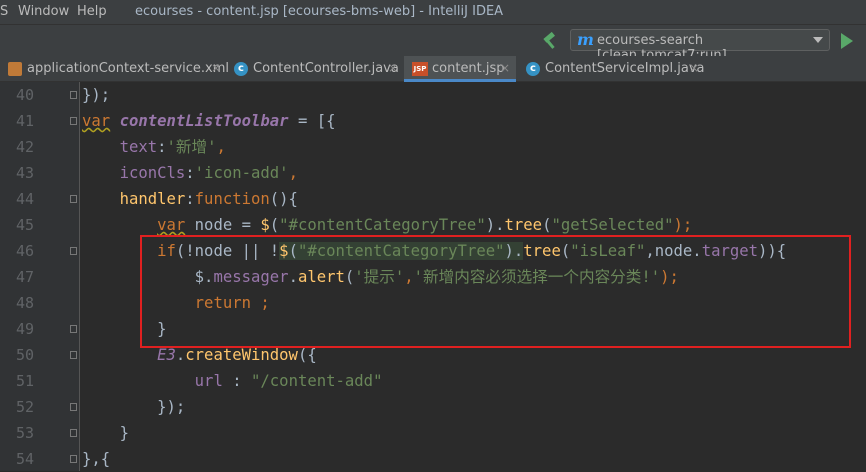 Image resolution: width=866 pixels, height=472 pixels. Describe the element at coordinates (223, 225) in the screenshot. I see `code-token: node =` at that location.